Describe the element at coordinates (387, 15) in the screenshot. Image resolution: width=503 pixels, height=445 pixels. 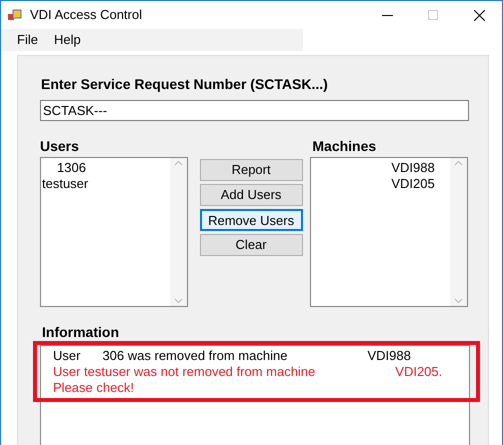
I see `minimize-icon` at that location.